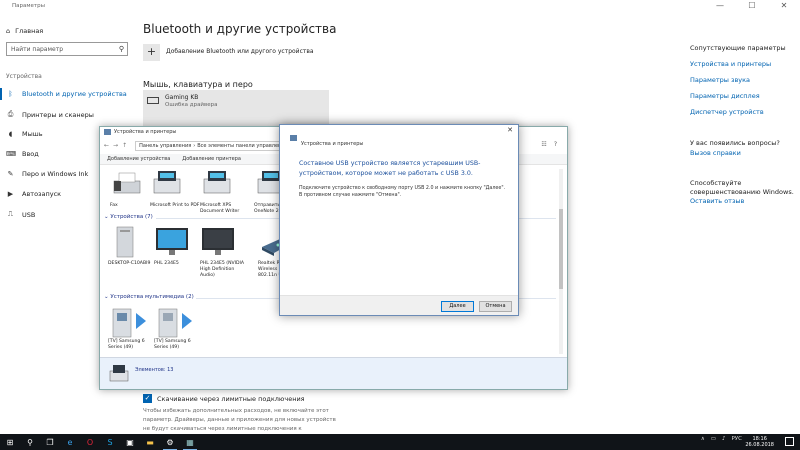 This screenshot has width=800, height=450. I want to click on opera-icon: O, so click(90, 442).